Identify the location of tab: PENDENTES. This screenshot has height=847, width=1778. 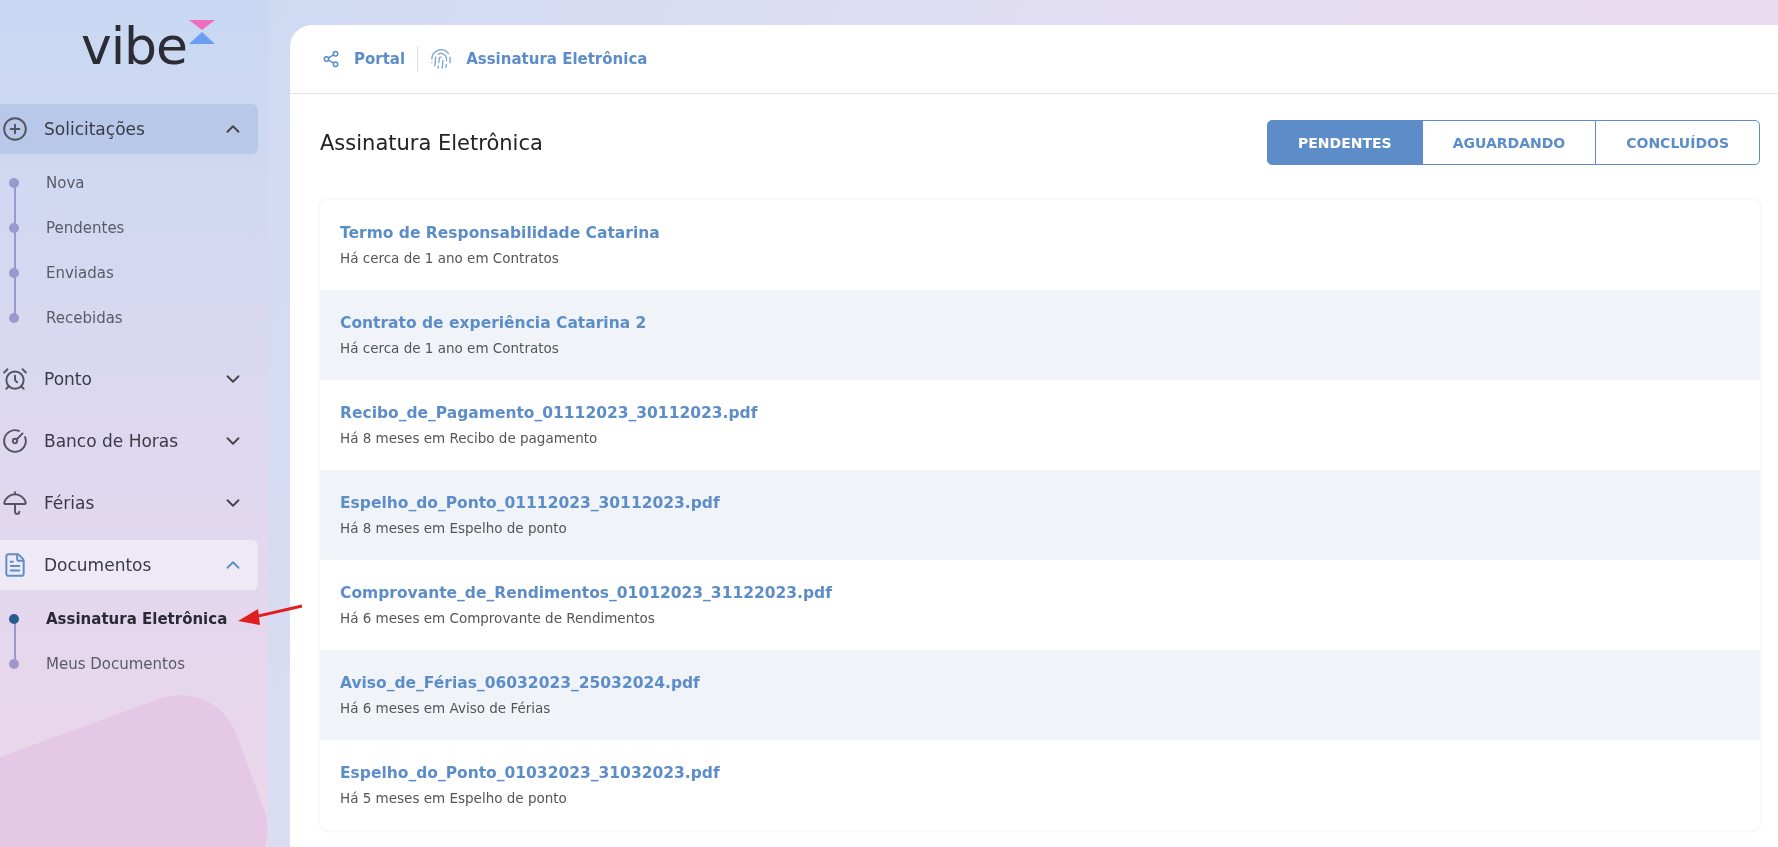
(1345, 142).